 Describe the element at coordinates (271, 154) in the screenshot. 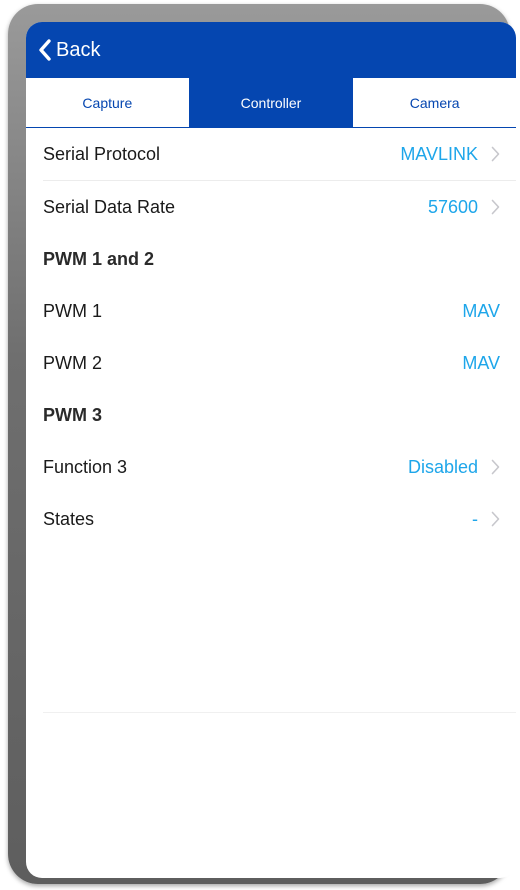

I see `serial-protocol-row: Serial Protocol MAVLINK` at that location.